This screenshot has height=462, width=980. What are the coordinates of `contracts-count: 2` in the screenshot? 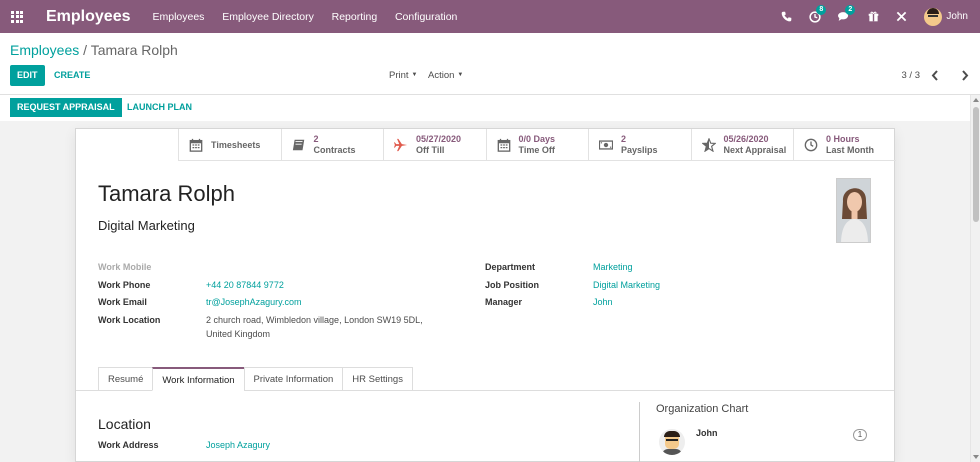 It's located at (316, 139).